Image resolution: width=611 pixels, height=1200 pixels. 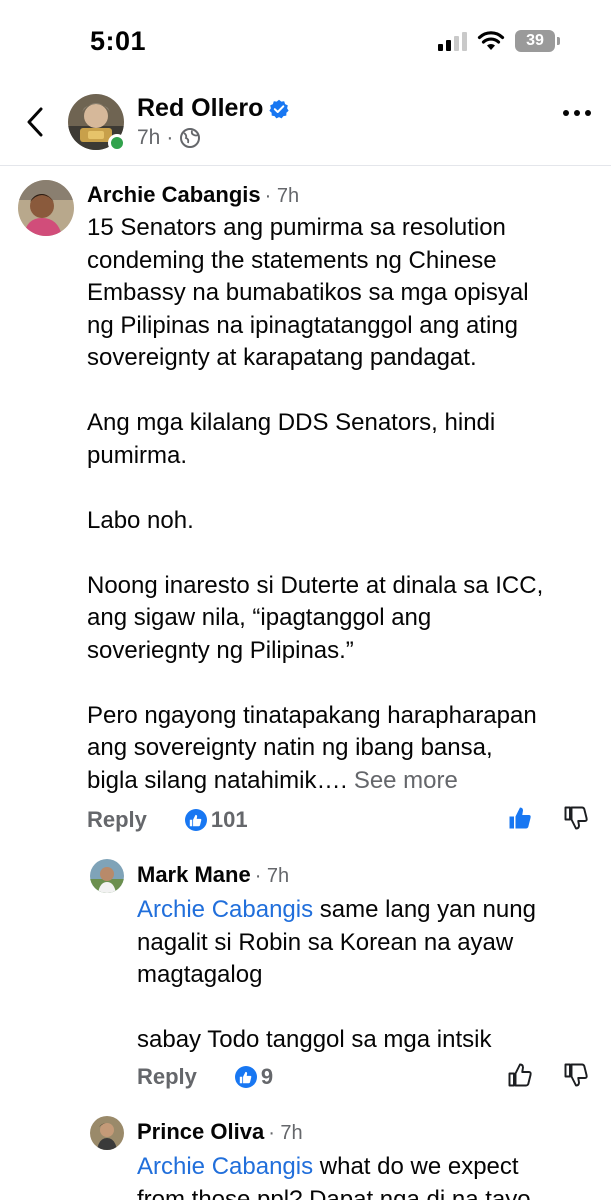 I want to click on comment-header: Prince Oliva · 7h, so click(x=220, y=1132).